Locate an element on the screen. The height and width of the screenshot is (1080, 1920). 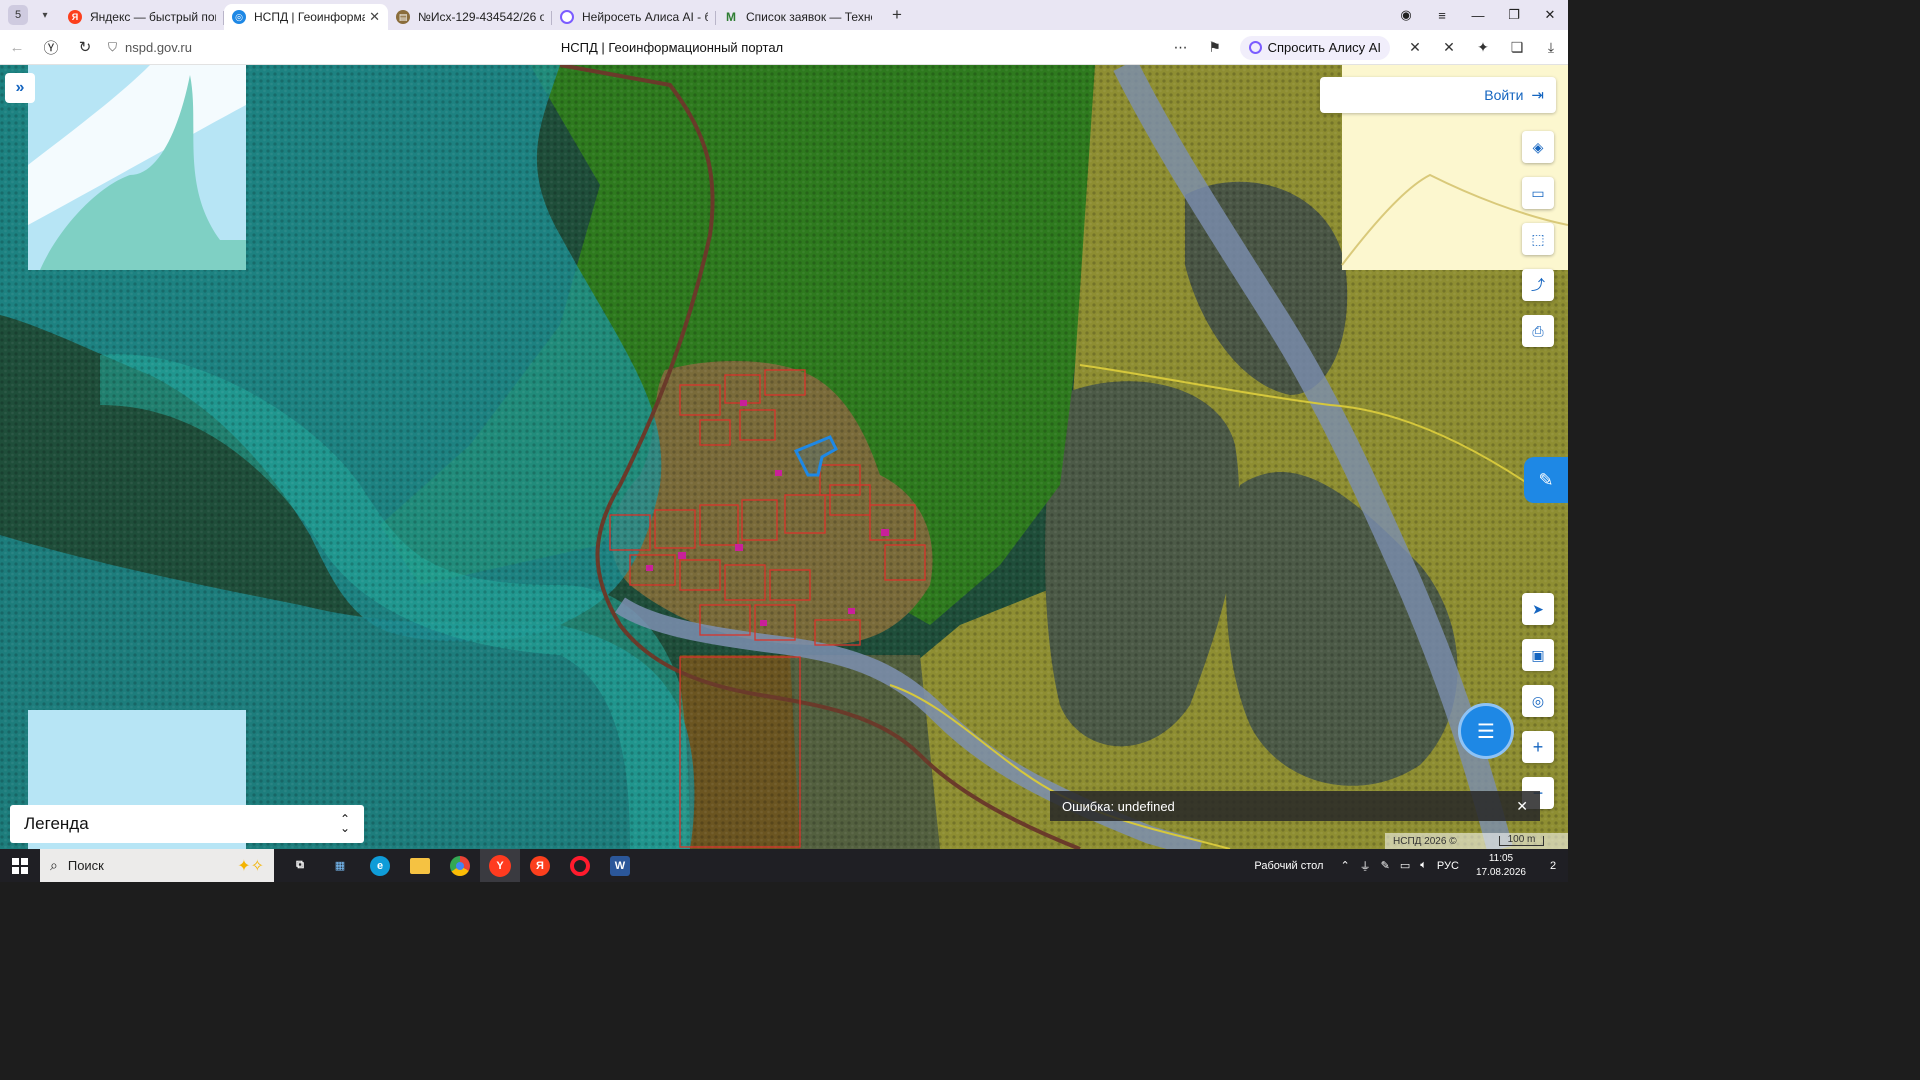
yandex-home-icon: Ⓨ is located at coordinates (51, 47).